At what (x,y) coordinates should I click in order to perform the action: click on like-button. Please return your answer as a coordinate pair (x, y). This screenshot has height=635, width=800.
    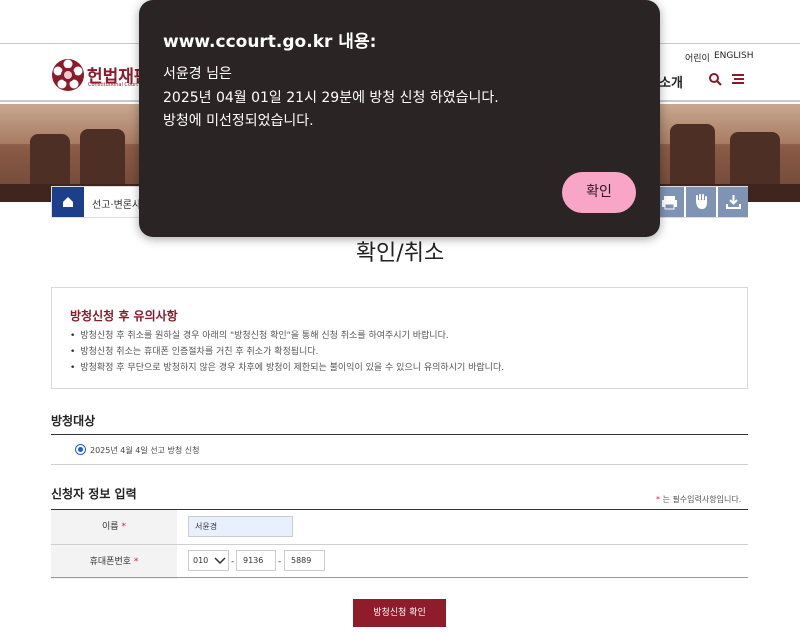
    Looking at the image, I should click on (700, 202).